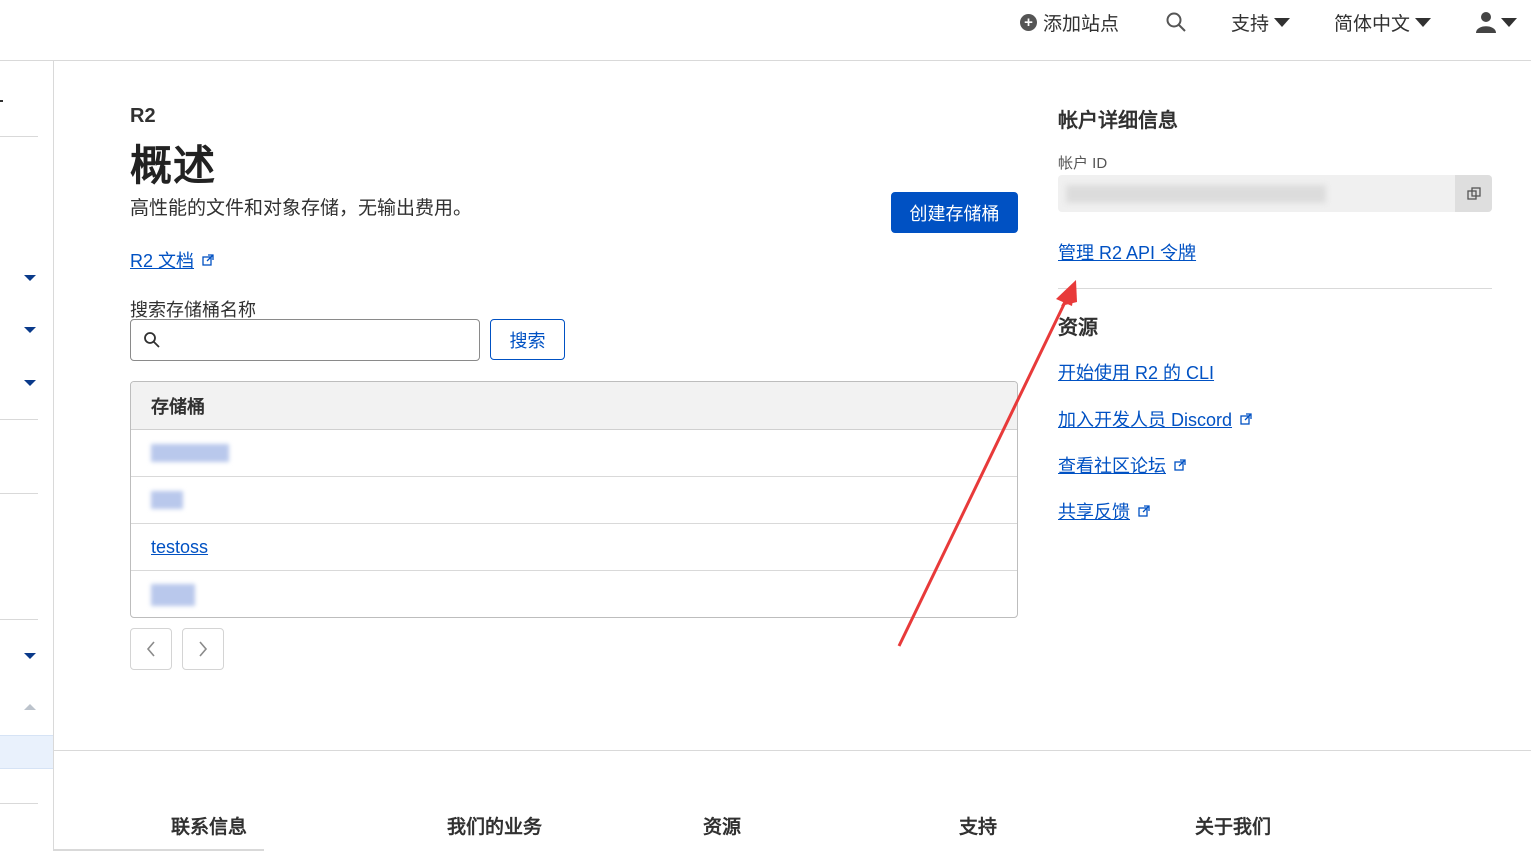 Image resolution: width=1531 pixels, height=851 pixels. I want to click on page-title: 概述, so click(173, 165).